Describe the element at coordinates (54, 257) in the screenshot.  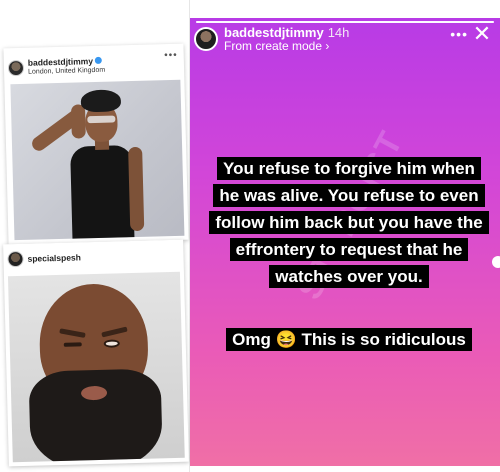
I see `post-username: specialspesh` at that location.